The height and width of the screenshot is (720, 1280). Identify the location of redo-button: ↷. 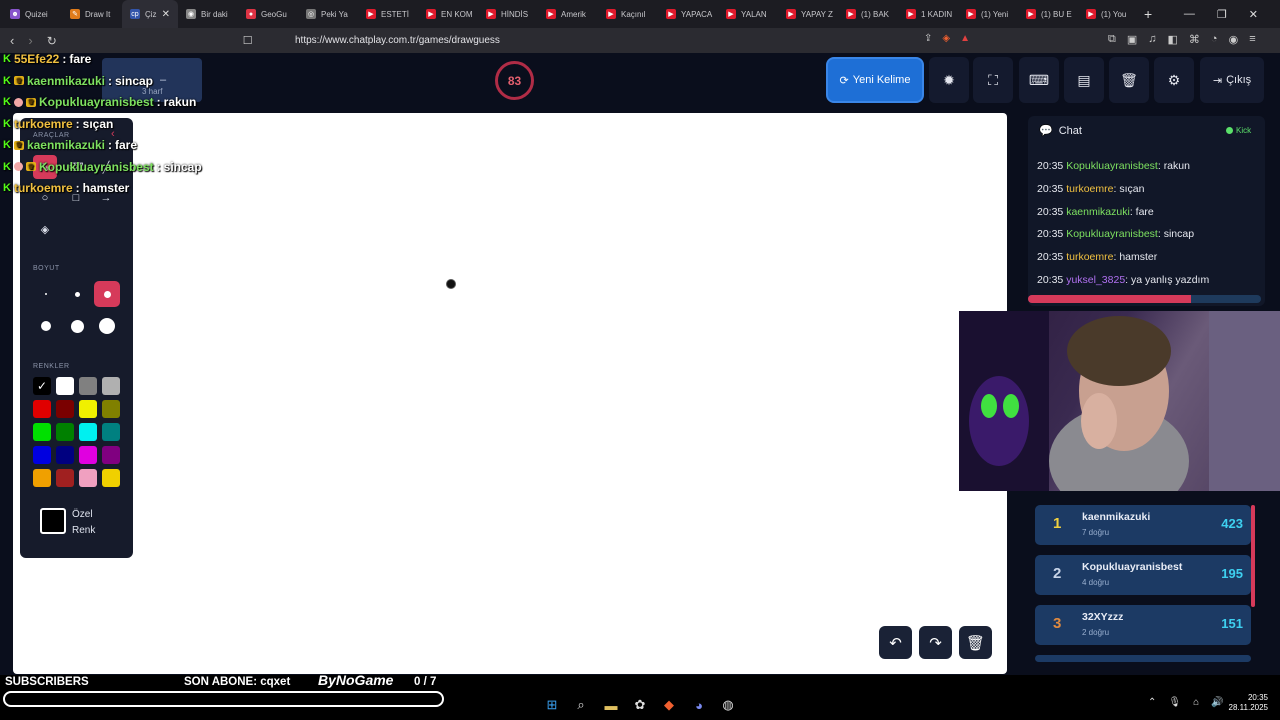
(935, 642).